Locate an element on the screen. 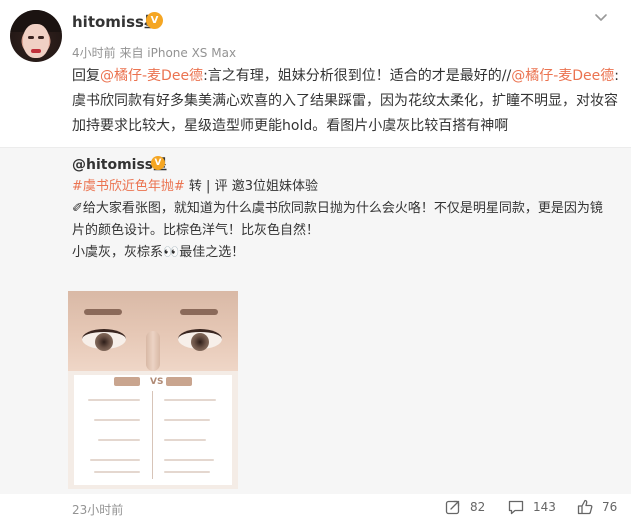 This screenshot has width=631, height=527. image-brow-left is located at coordinates (103, 312).